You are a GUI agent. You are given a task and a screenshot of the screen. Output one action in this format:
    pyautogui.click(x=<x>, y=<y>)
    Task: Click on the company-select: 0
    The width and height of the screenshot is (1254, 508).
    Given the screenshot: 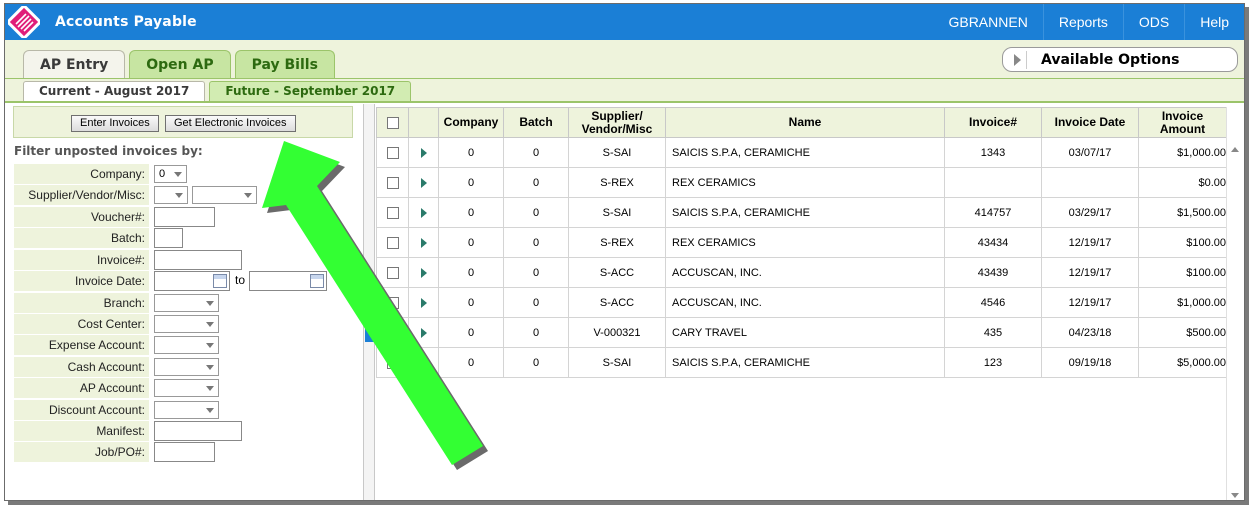 What is the action you would take?
    pyautogui.click(x=170, y=174)
    